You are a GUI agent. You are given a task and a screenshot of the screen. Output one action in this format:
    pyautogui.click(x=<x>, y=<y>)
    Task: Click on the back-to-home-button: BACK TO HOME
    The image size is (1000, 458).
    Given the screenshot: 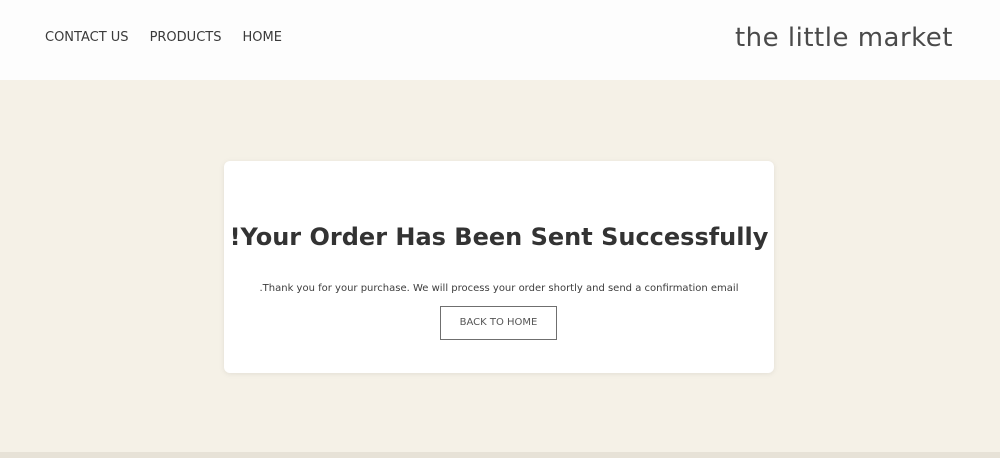 What is the action you would take?
    pyautogui.click(x=498, y=323)
    